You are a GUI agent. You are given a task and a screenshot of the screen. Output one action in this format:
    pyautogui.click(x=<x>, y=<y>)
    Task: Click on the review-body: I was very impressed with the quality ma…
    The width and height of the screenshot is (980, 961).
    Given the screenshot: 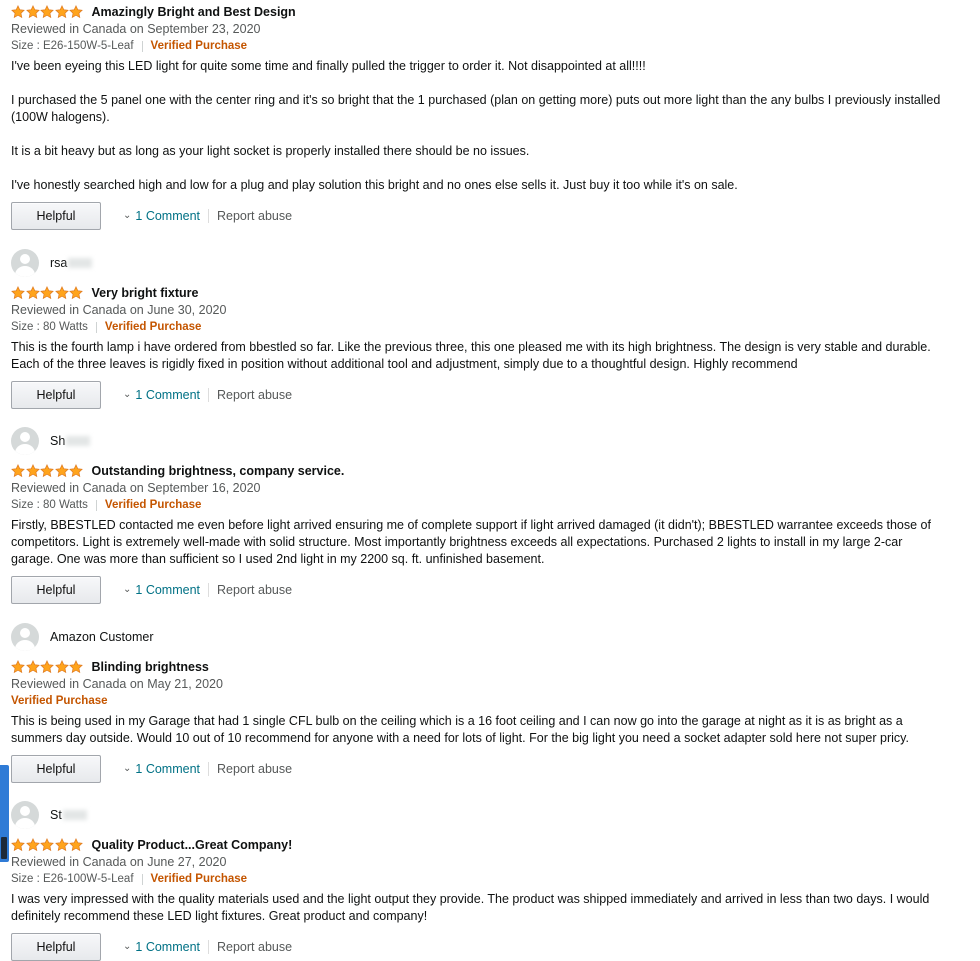 What is the action you would take?
    pyautogui.click(x=478, y=908)
    